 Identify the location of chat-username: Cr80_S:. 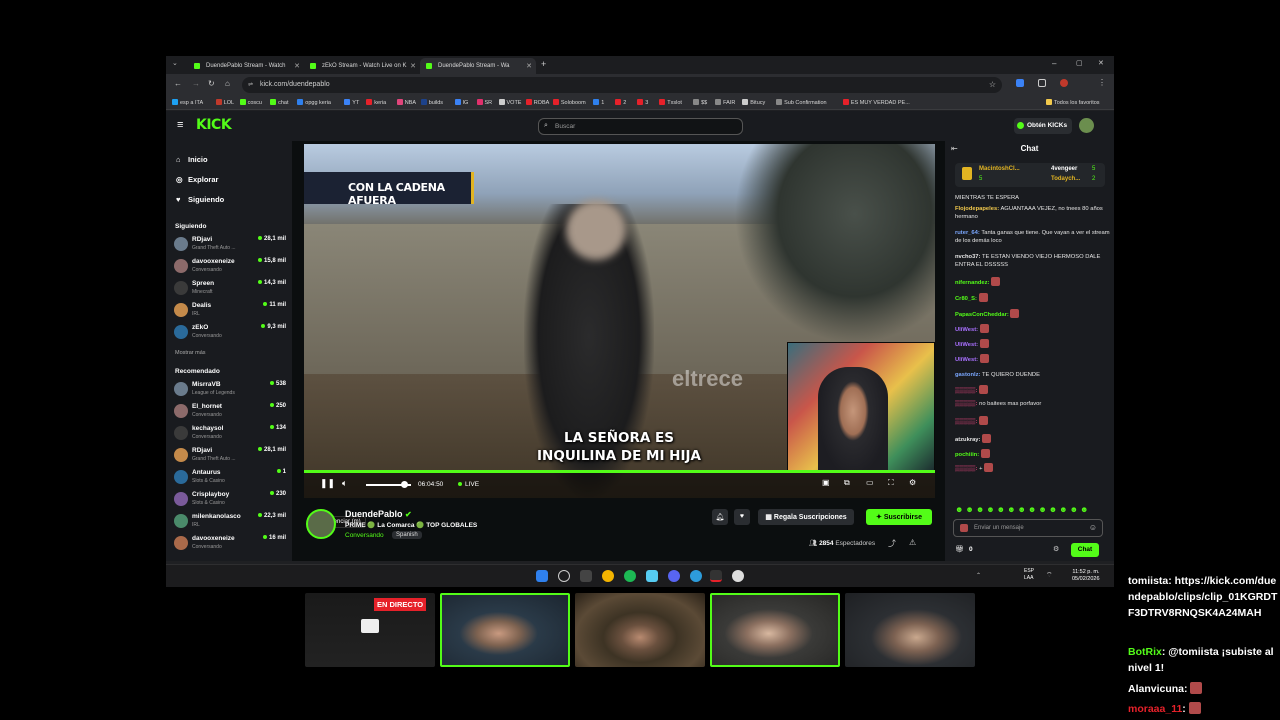
(966, 299).